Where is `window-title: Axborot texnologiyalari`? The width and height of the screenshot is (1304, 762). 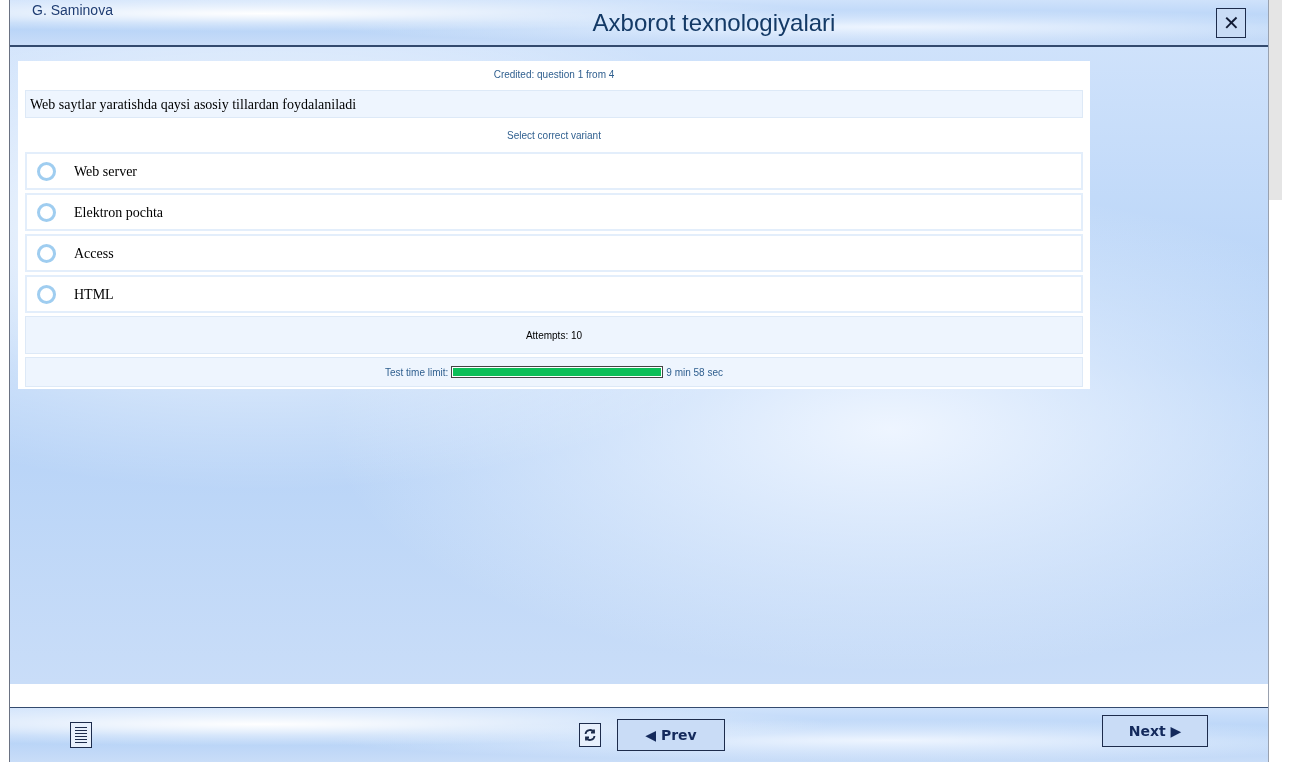
window-title: Axborot texnologiyalari is located at coordinates (714, 22).